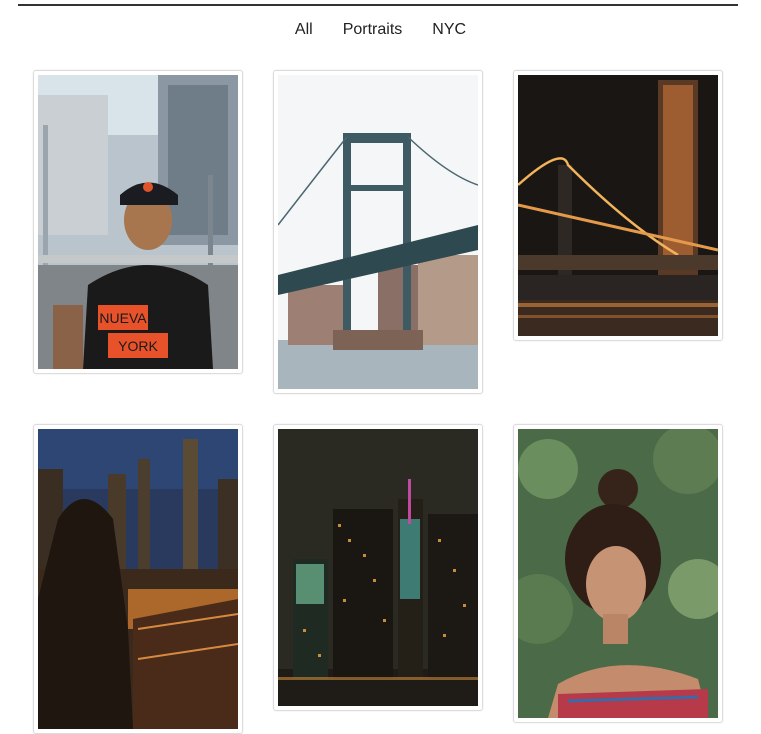  I want to click on photo-manhattan-bridge-day, so click(378, 232).